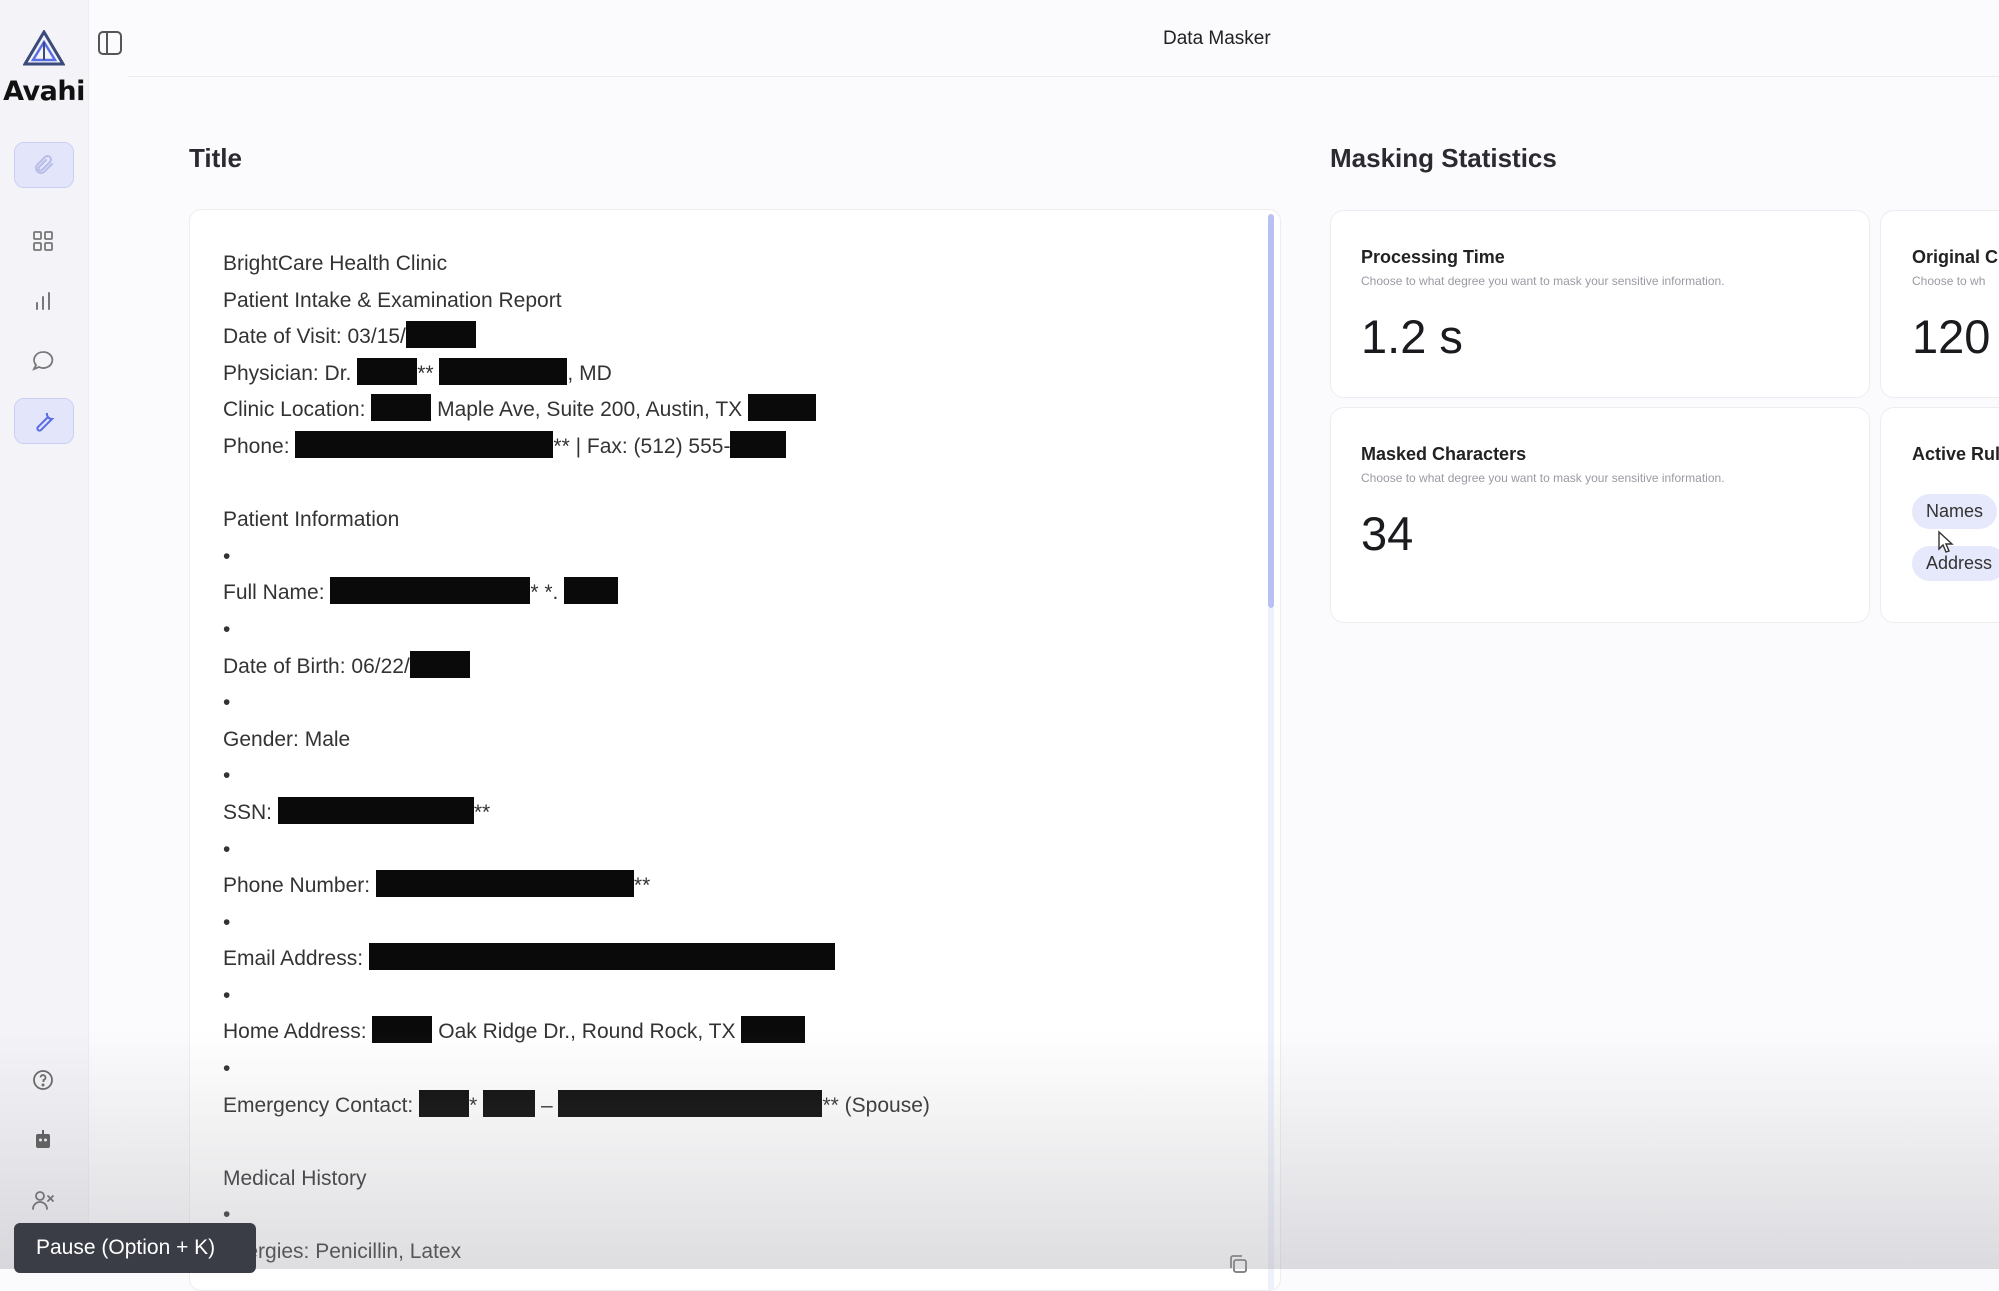 The image size is (1999, 1291). What do you see at coordinates (1444, 454) in the screenshot?
I see `stat-card-title: Masked Characters` at bounding box center [1444, 454].